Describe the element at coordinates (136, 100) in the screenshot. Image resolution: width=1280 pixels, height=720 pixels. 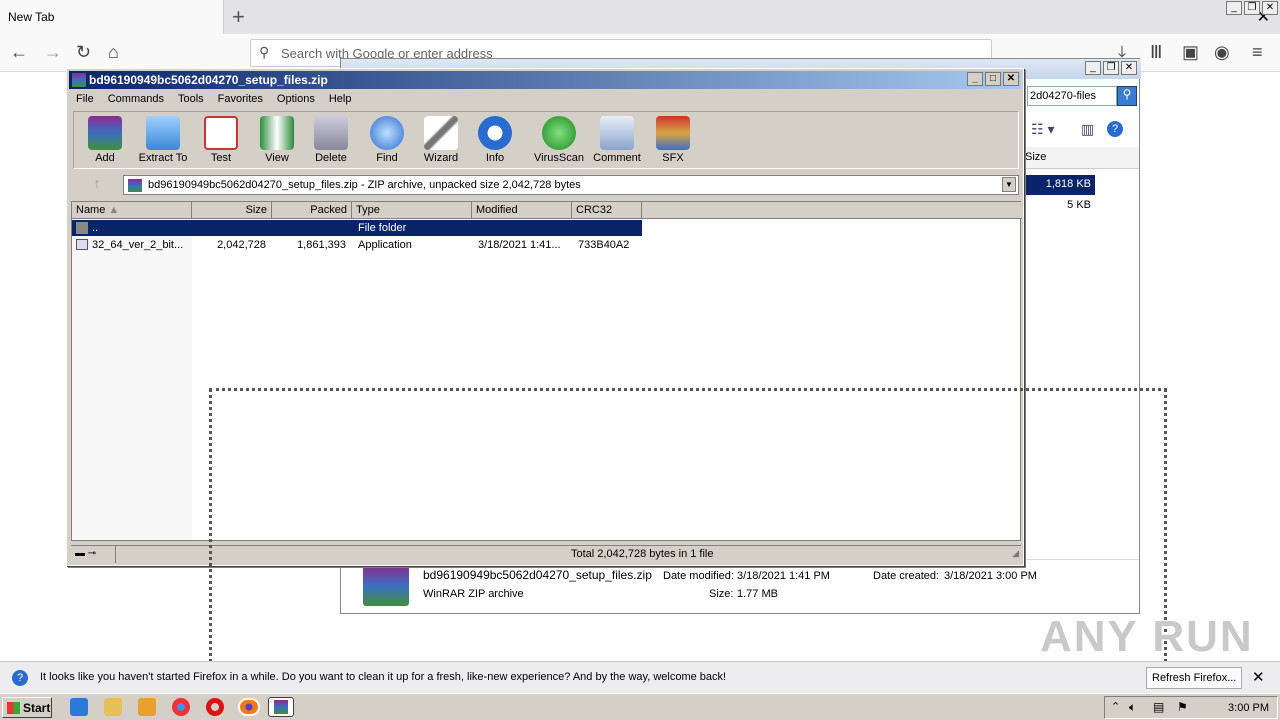
I see `menu-commands: Commands` at that location.